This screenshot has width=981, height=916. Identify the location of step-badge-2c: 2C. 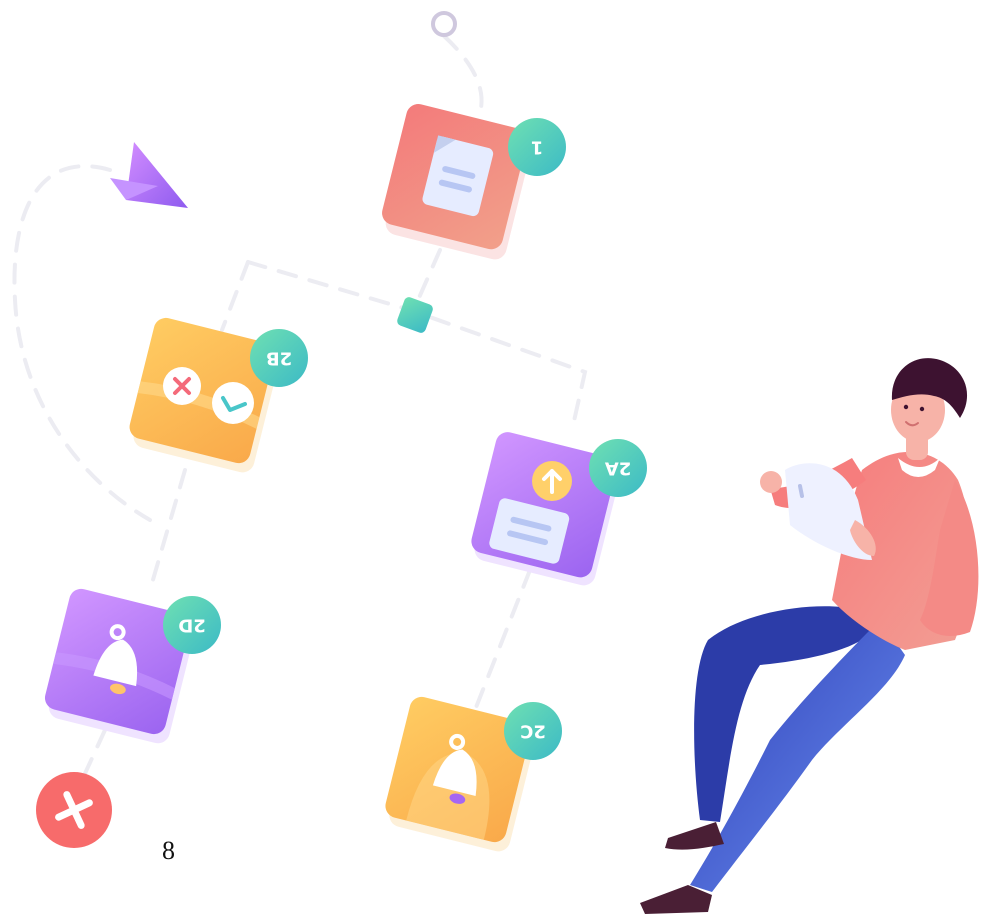
(533, 731).